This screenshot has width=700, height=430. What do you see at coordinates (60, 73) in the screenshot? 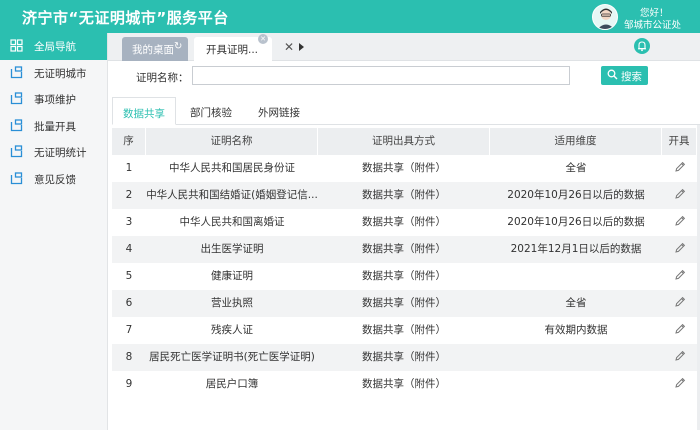
I see `sidebar-item-label: 无证明城市` at bounding box center [60, 73].